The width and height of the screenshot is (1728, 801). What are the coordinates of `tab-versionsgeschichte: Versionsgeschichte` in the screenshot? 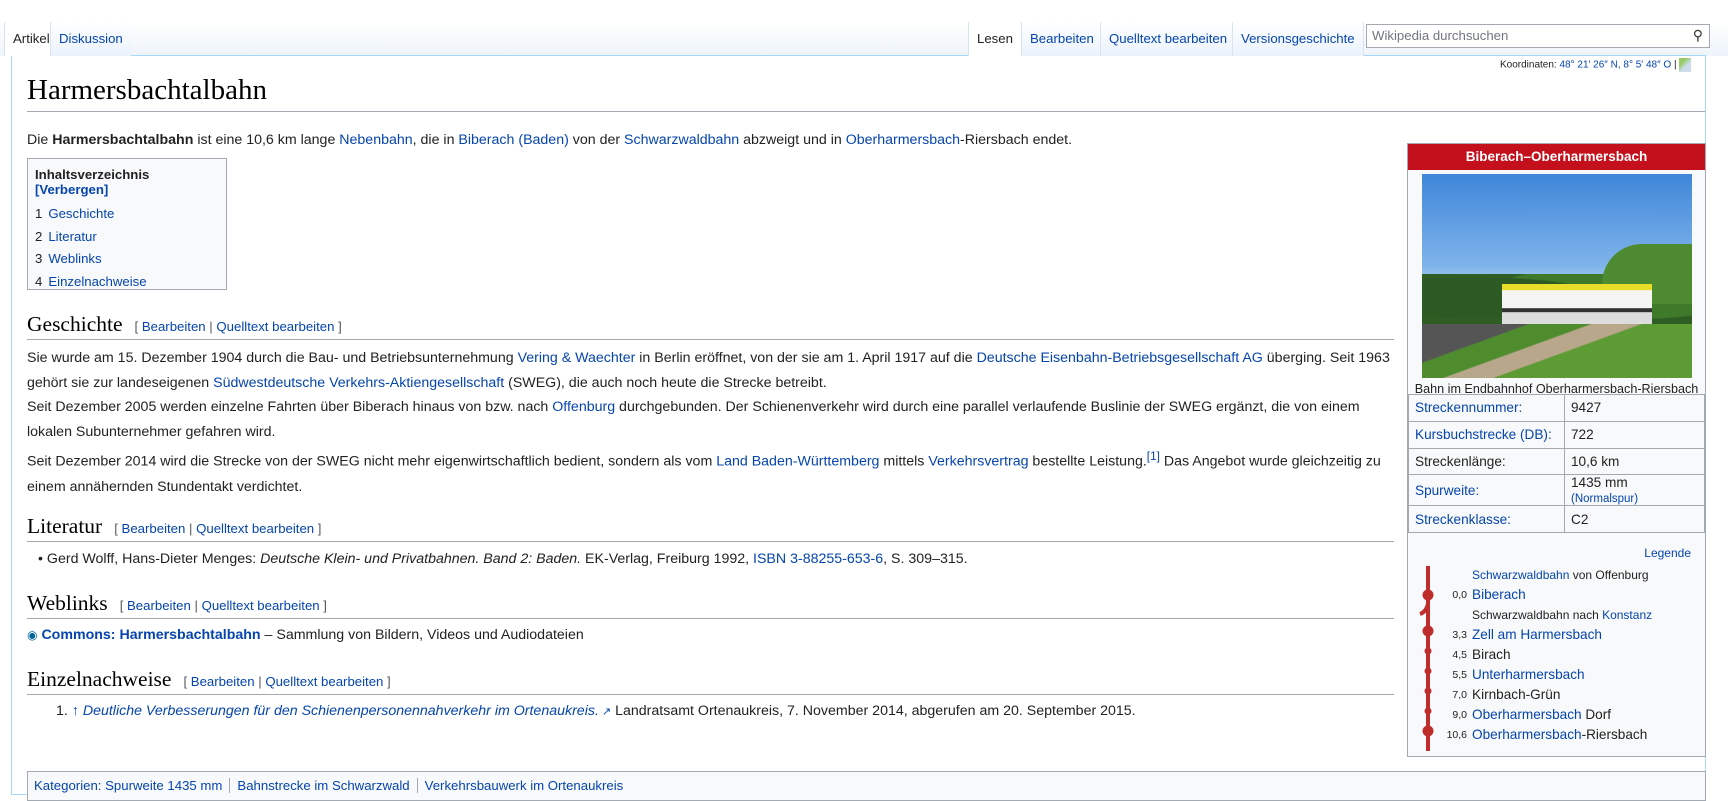 It's located at (1298, 39).